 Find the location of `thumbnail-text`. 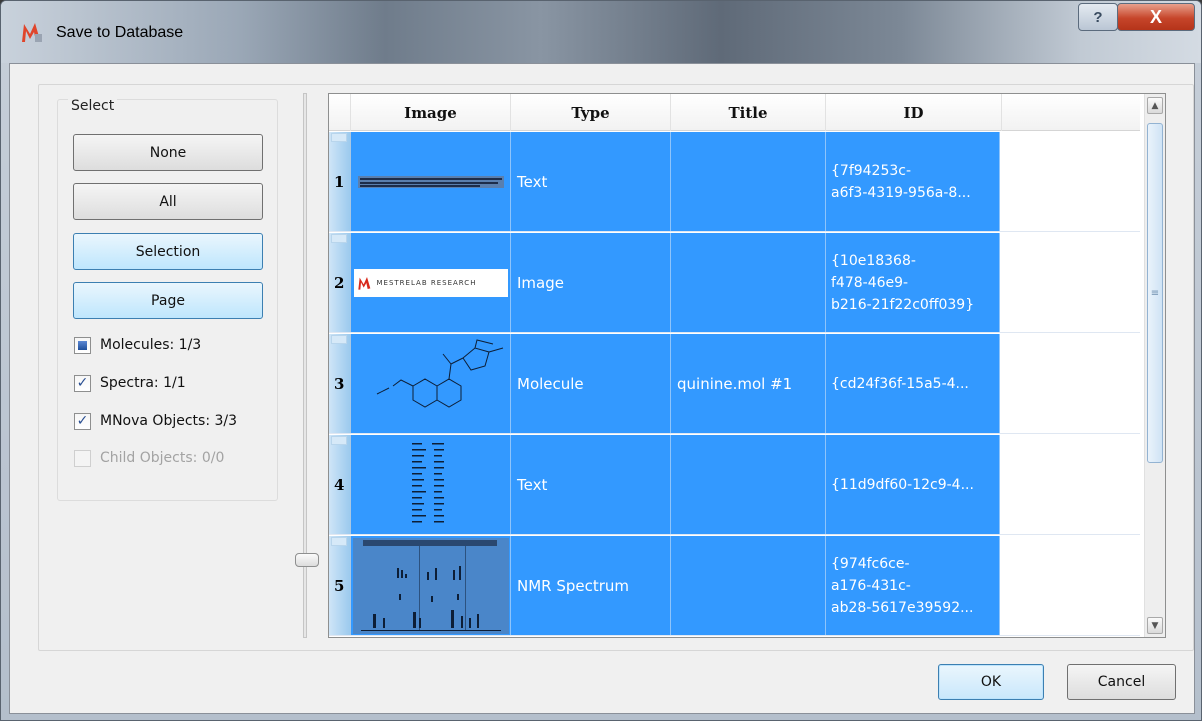

thumbnail-text is located at coordinates (431, 181).